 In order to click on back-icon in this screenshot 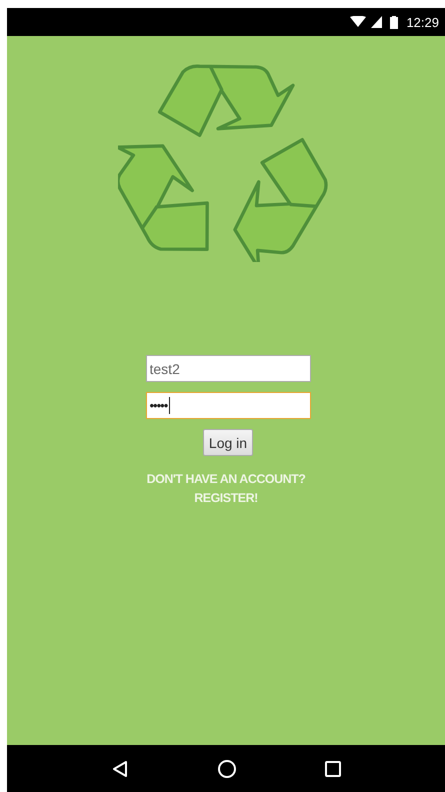, I will do `click(120, 769)`.